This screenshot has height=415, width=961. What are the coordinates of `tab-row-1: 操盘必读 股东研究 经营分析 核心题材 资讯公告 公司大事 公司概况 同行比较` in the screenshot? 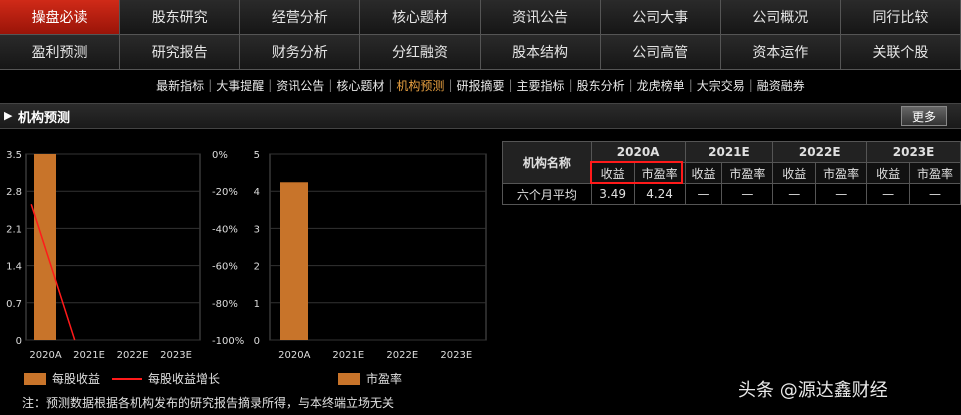 It's located at (480, 17).